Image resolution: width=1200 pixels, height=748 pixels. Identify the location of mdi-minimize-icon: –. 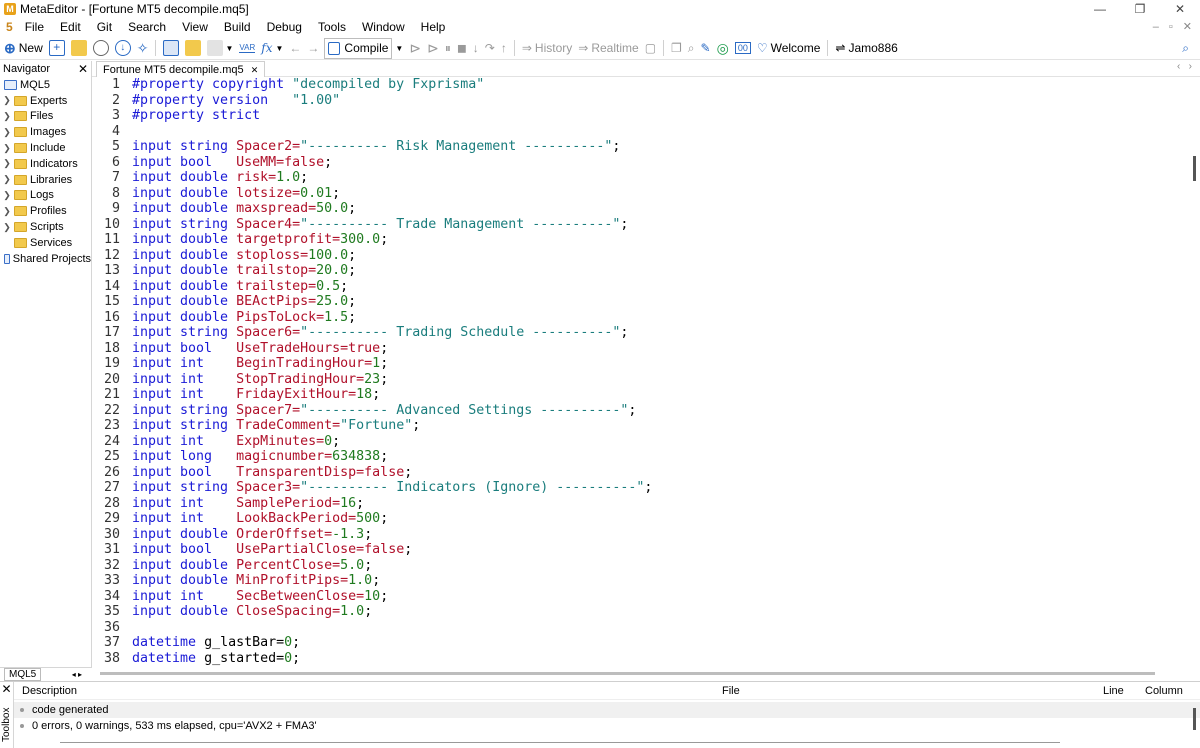
(1156, 27).